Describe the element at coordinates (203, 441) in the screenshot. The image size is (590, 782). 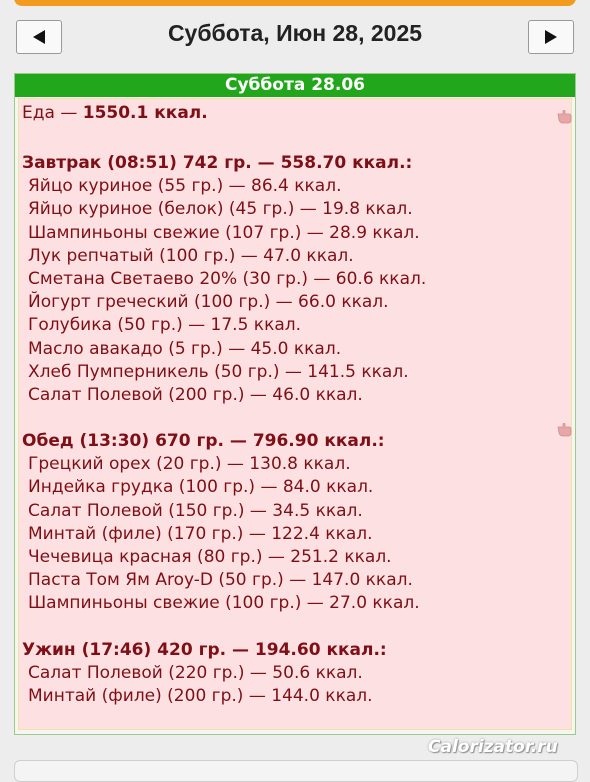
I see `meal-header: Обед (13:30) 670 гр. — 796.90 ккал.:` at that location.